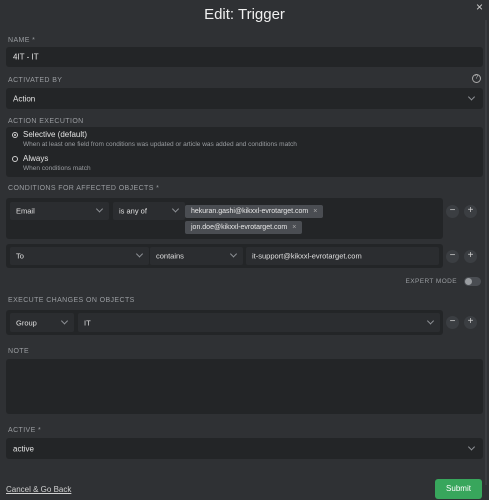  What do you see at coordinates (452, 322) in the screenshot?
I see `remove-action-button: −` at bounding box center [452, 322].